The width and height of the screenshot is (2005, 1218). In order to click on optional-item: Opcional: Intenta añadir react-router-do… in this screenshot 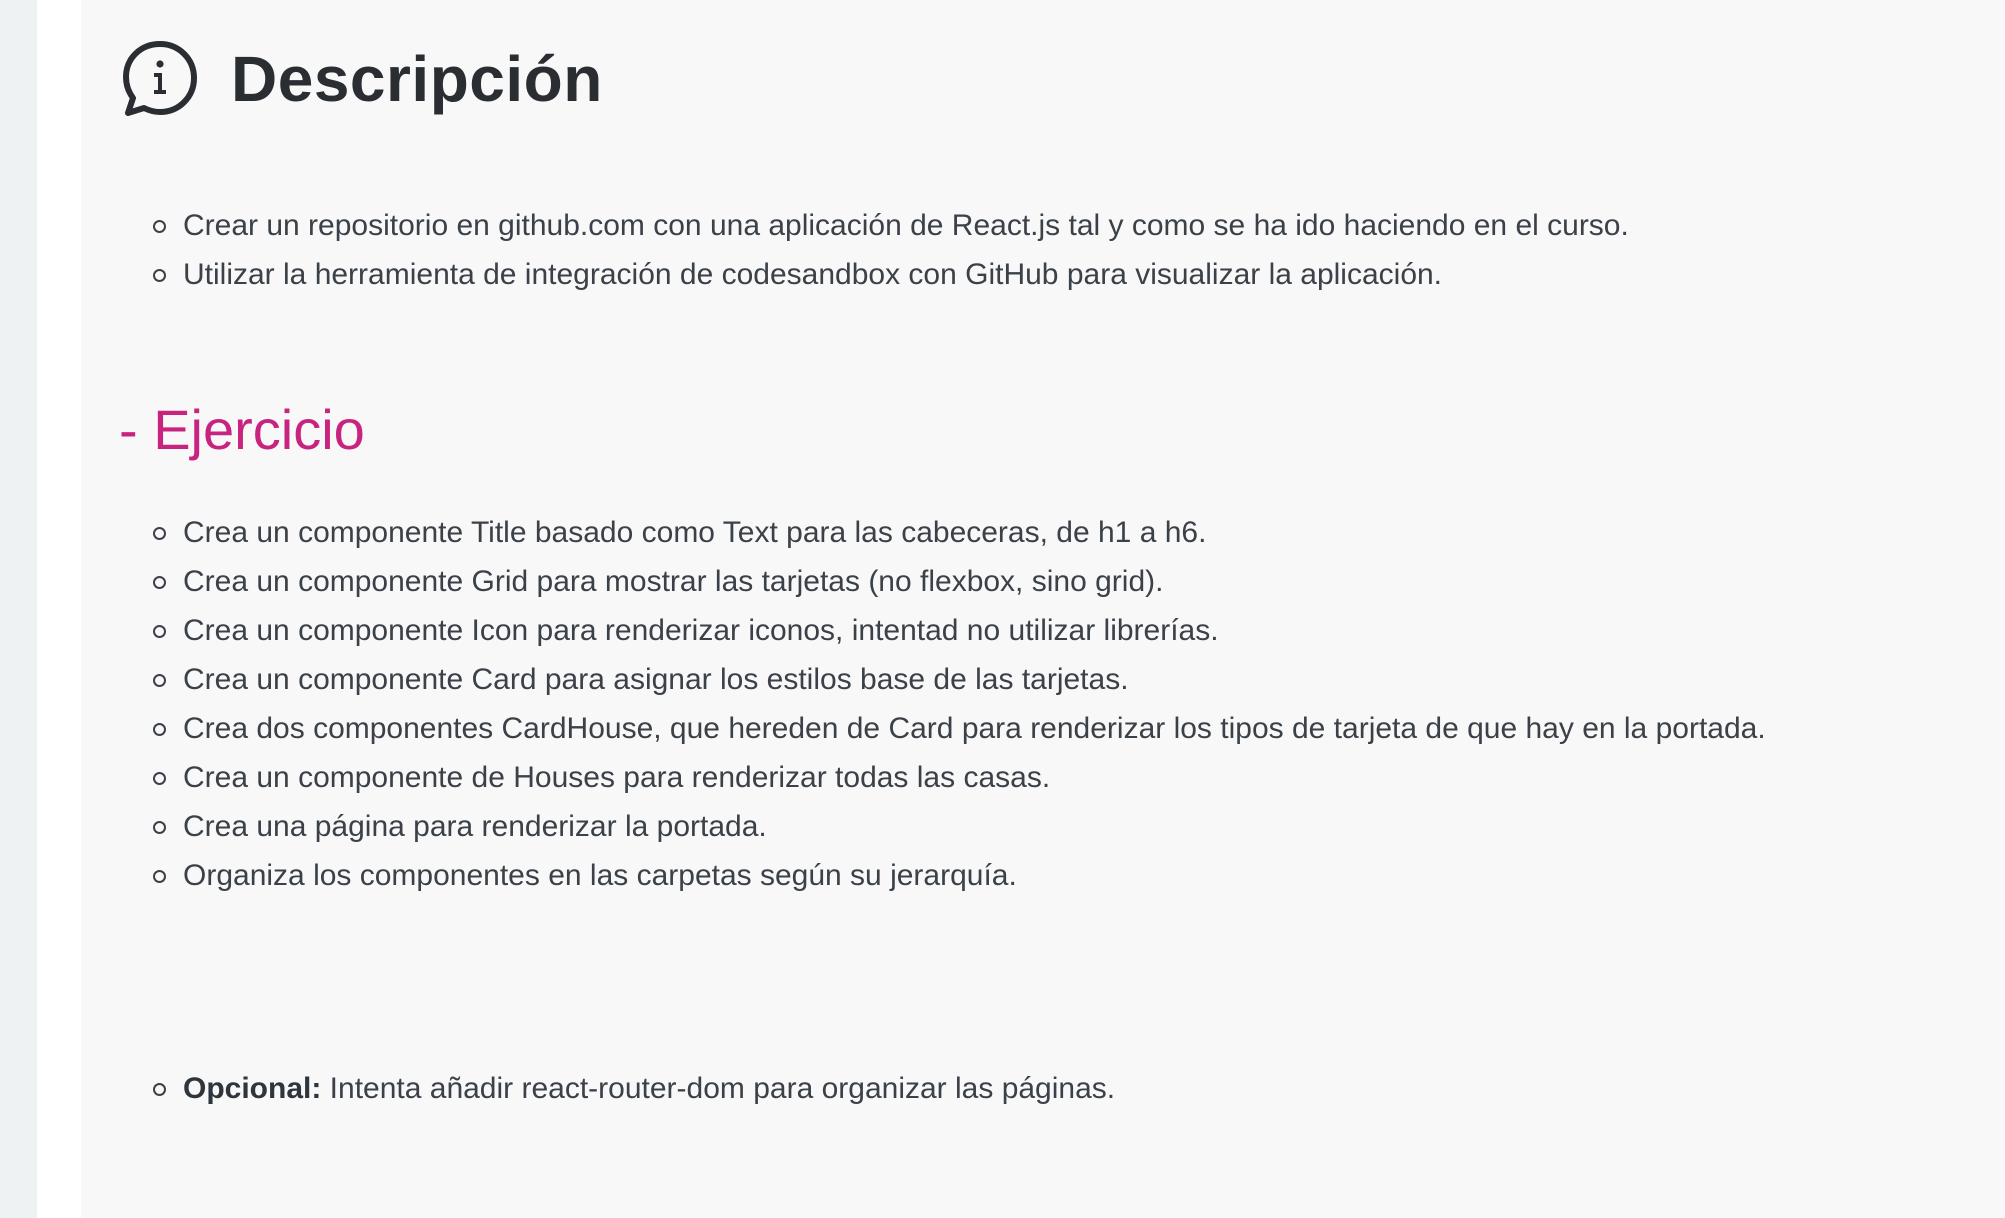, I will do `click(1063, 1088)`.